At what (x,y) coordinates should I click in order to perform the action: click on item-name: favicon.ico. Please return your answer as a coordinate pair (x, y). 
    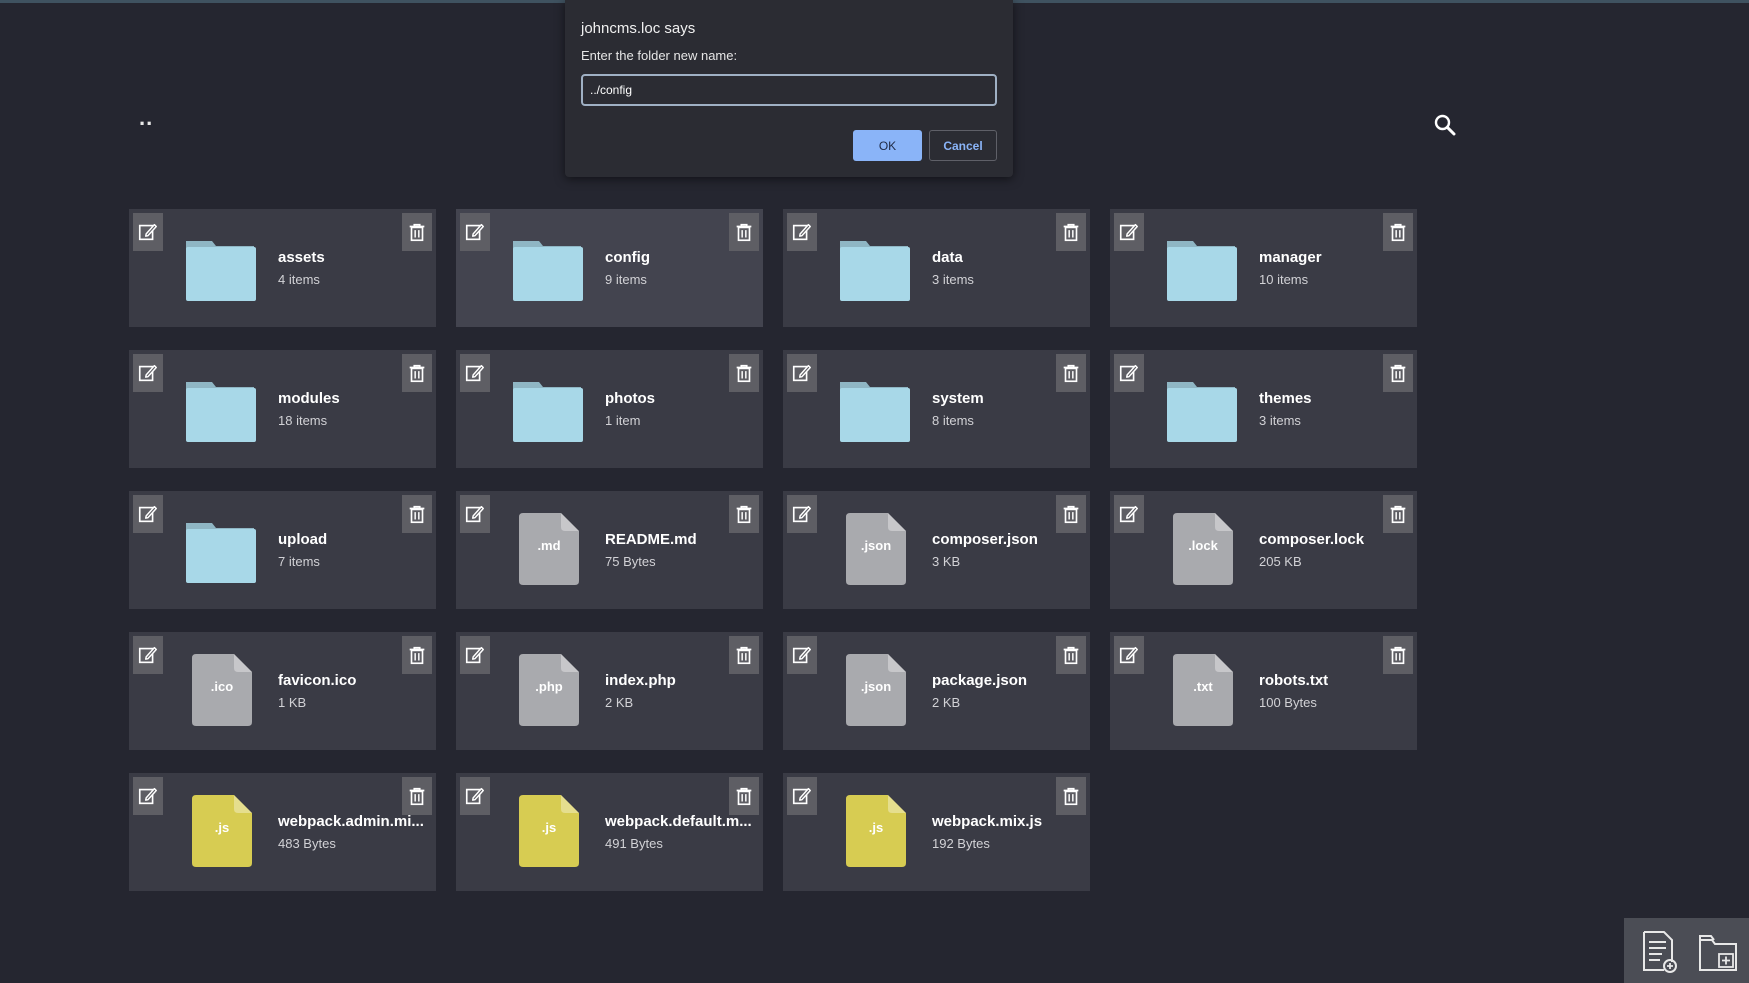
    Looking at the image, I should click on (355, 680).